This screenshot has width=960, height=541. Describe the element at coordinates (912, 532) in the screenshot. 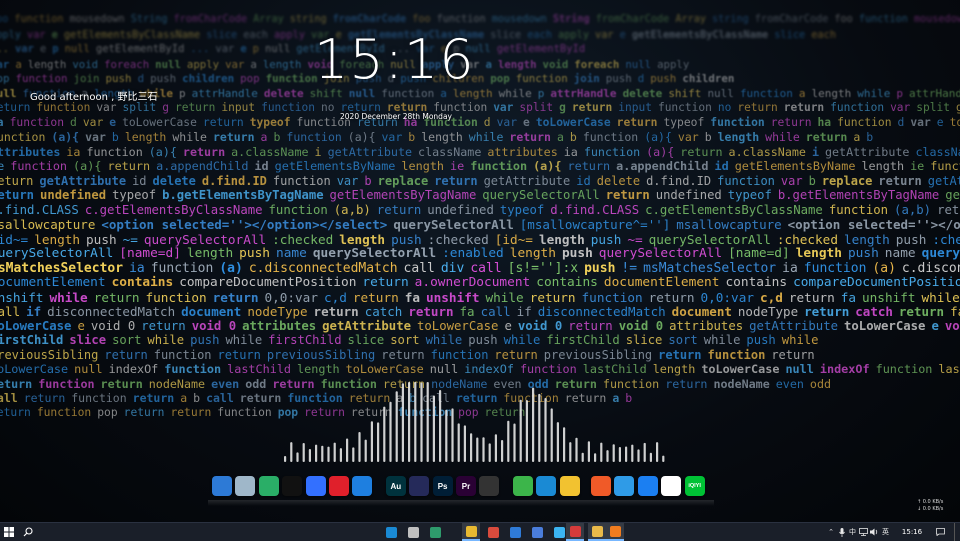

I see `taskbar-clock: 15:16` at that location.